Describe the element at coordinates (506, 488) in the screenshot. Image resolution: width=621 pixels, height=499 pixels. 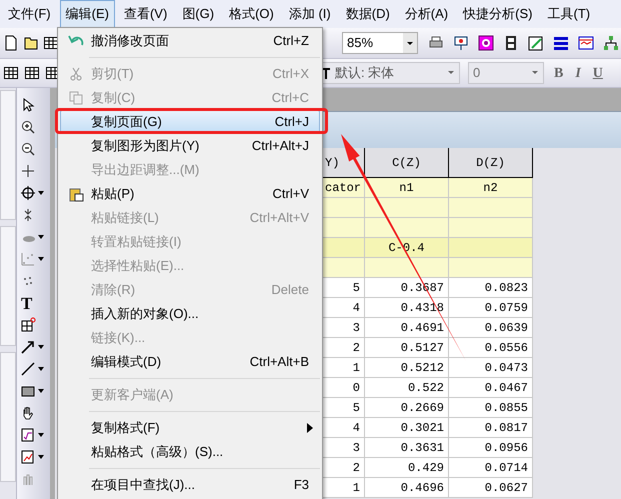
I see `table-cell-text: 0.0627` at that location.